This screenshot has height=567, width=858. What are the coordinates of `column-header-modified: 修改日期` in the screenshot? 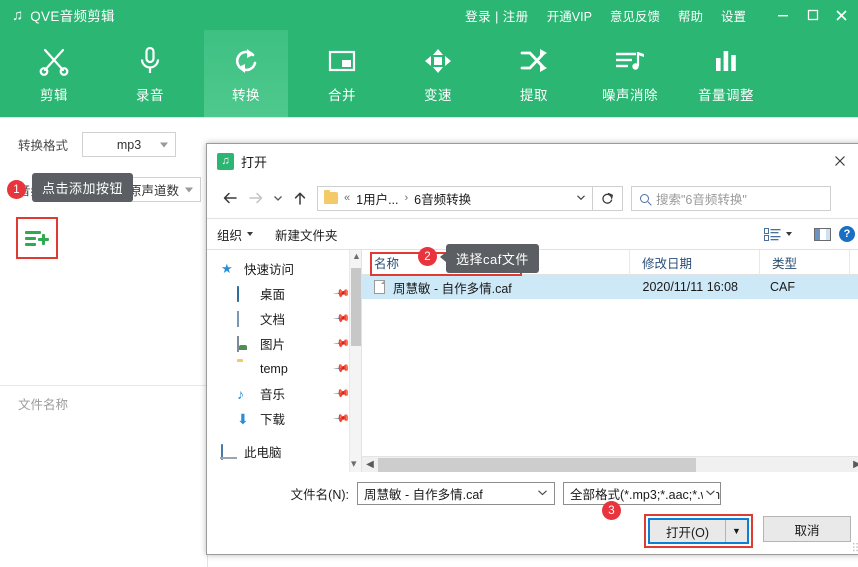 It's located at (695, 262).